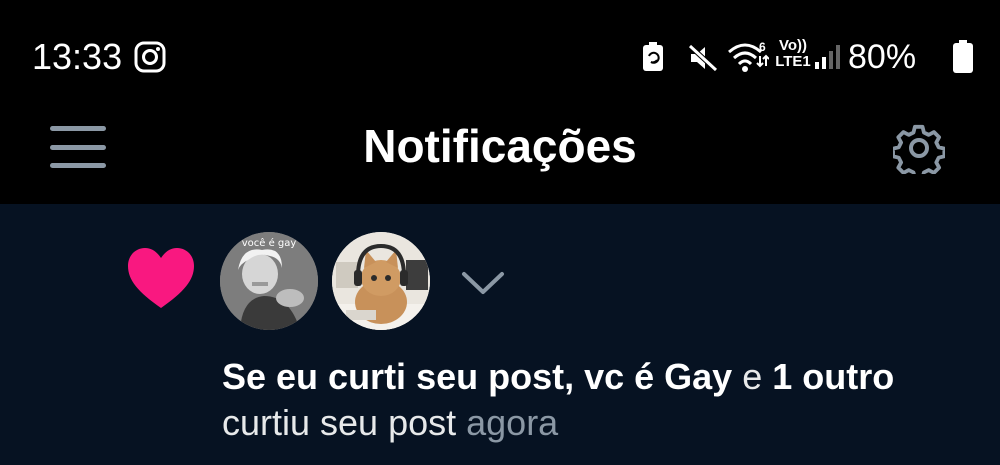  What do you see at coordinates (477, 376) in the screenshot?
I see `actor-name: Se eu curti seu post, vc é Gay` at bounding box center [477, 376].